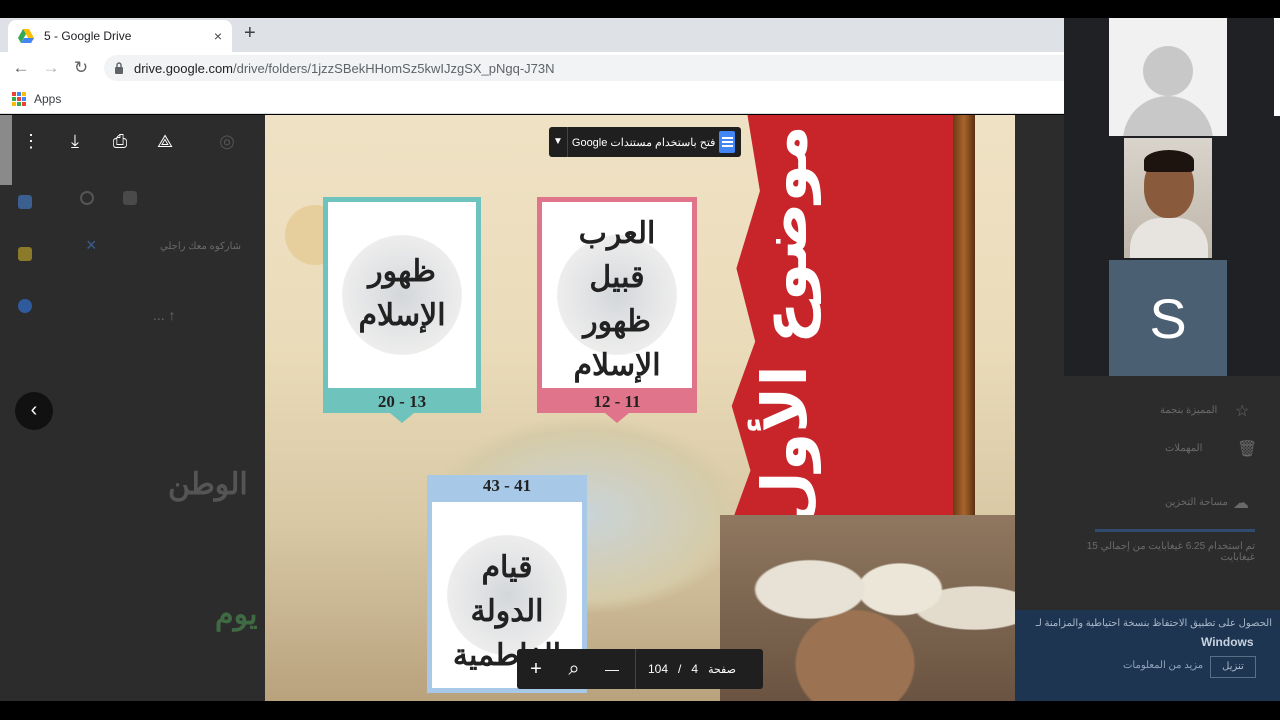 The height and width of the screenshot is (720, 1280). I want to click on more-vert-icon: ⋮, so click(31, 141).